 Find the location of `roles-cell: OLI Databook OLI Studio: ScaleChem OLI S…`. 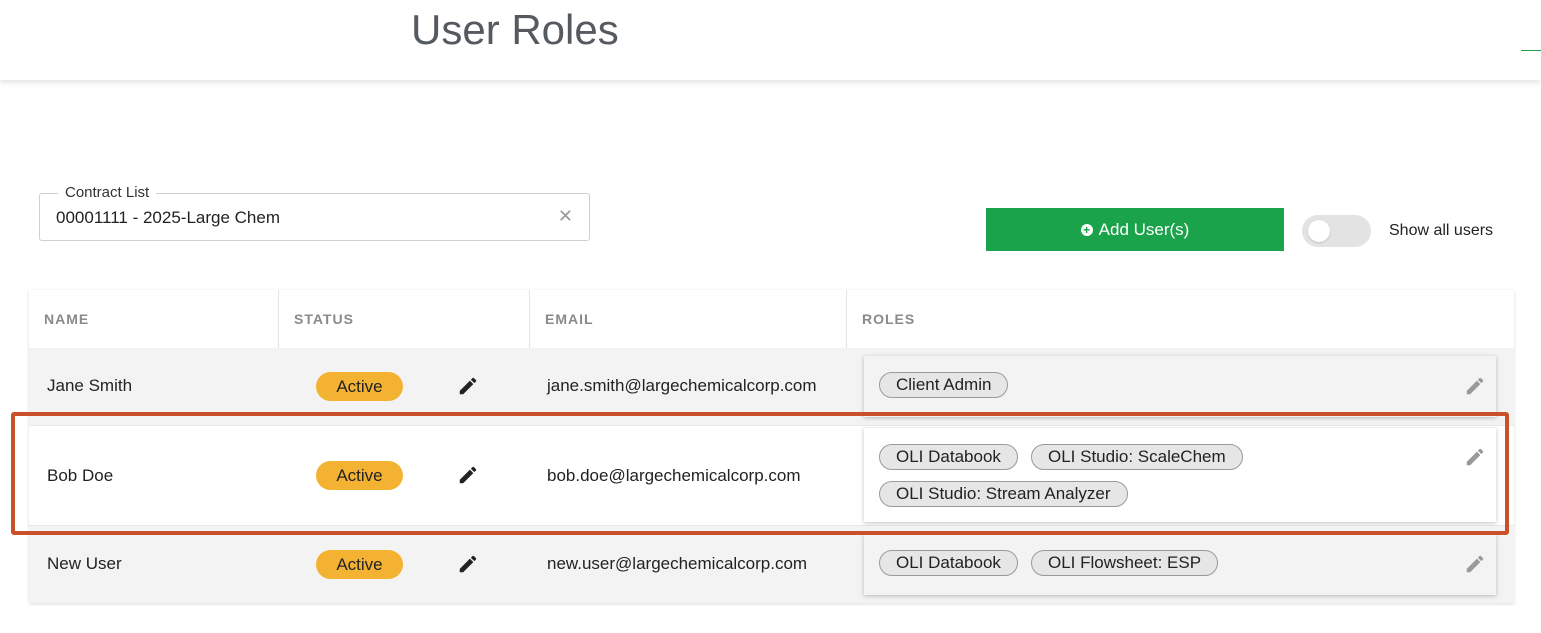

roles-cell: OLI Databook OLI Studio: ScaleChem OLI S… is located at coordinates (1180, 475).